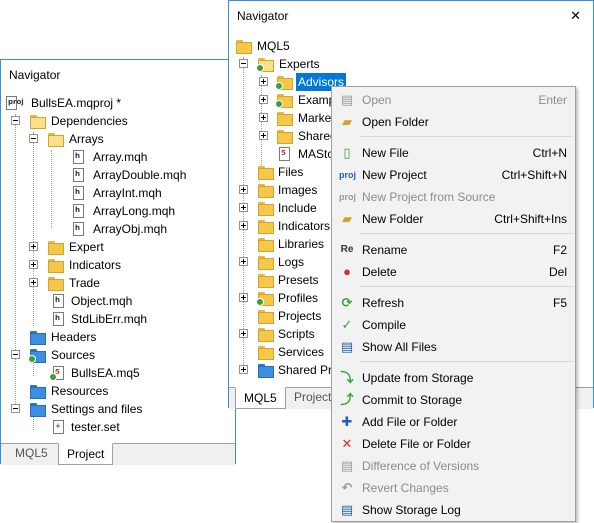 This screenshot has height=523, width=594. Describe the element at coordinates (113, 283) in the screenshot. I see `tree-item-trade: Trade` at that location.